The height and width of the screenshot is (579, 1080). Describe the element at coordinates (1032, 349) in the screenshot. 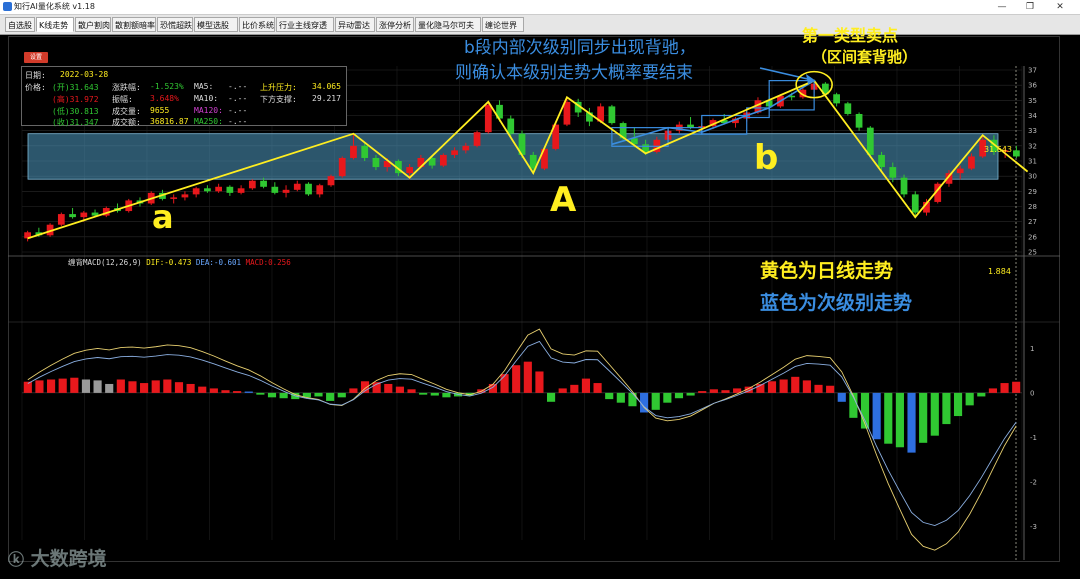

I see `macd-tick-label: 1` at that location.